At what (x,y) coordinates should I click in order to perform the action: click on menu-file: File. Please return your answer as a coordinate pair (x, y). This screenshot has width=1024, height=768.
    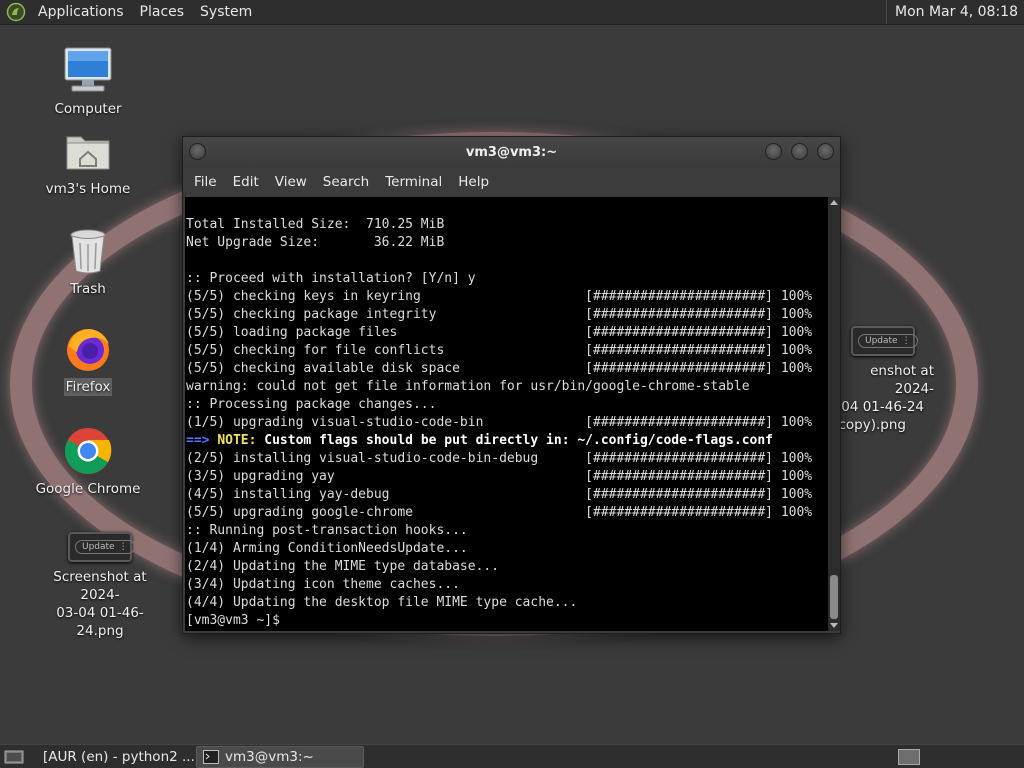
    Looking at the image, I should click on (205, 182).